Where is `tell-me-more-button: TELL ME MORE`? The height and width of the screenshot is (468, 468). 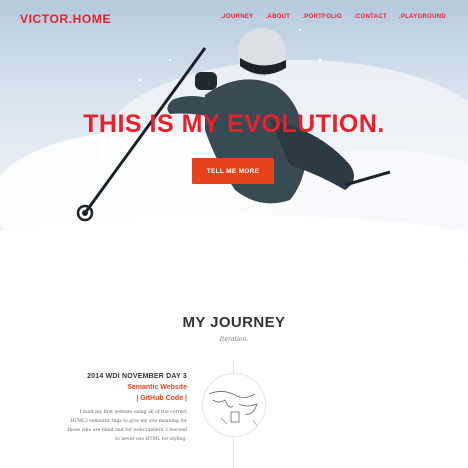
tell-me-more-button: TELL ME MORE is located at coordinates (233, 171).